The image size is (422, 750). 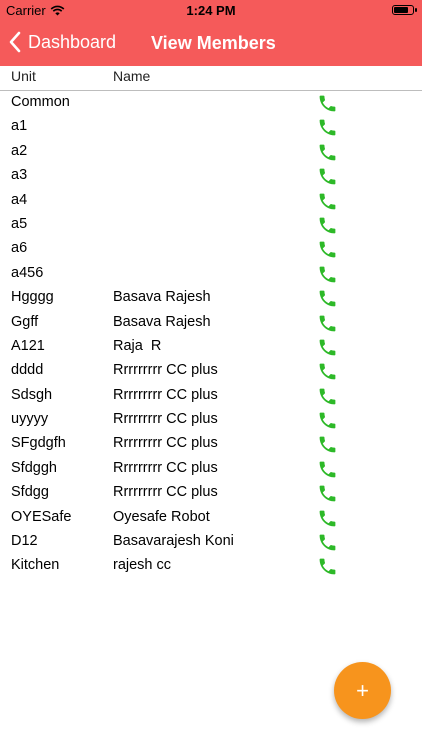 I want to click on unit-cell: Ggff, so click(x=25, y=321).